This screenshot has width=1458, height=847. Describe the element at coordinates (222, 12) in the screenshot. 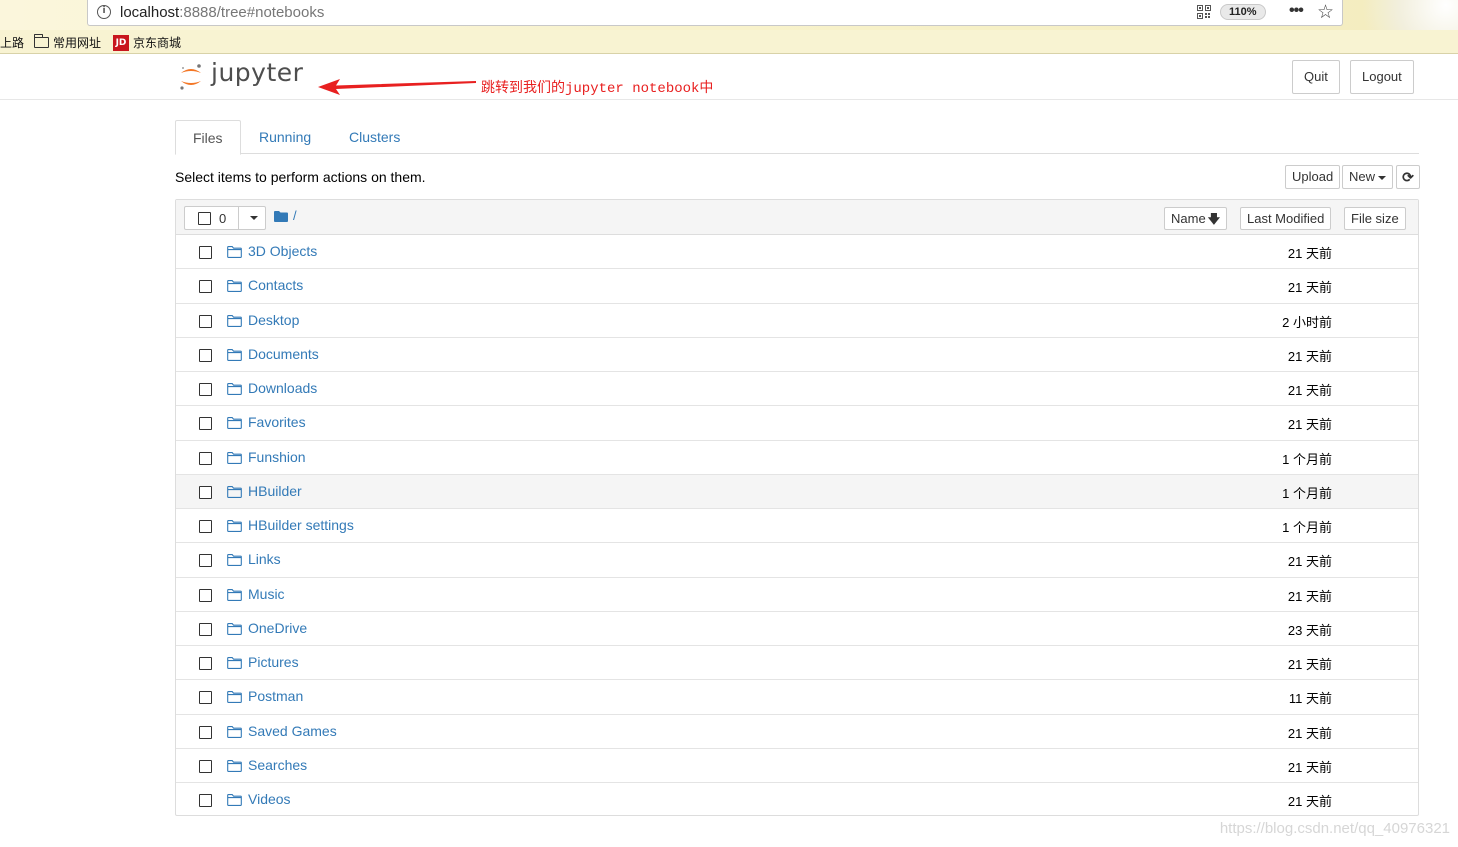

I see `url-text: localhost:8888/tree#notebooks` at that location.